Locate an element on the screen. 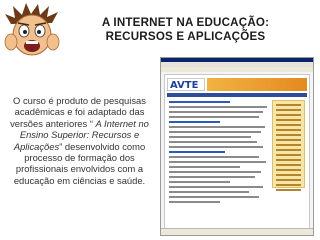 The image size is (320, 240). browser-status-bar is located at coordinates (237, 231).